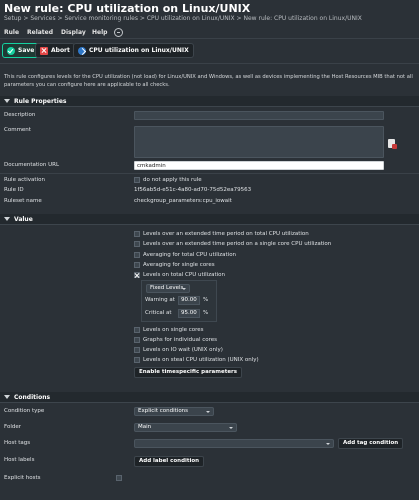  What do you see at coordinates (26, 50) in the screenshot?
I see `save-button-label: Save` at bounding box center [26, 50].